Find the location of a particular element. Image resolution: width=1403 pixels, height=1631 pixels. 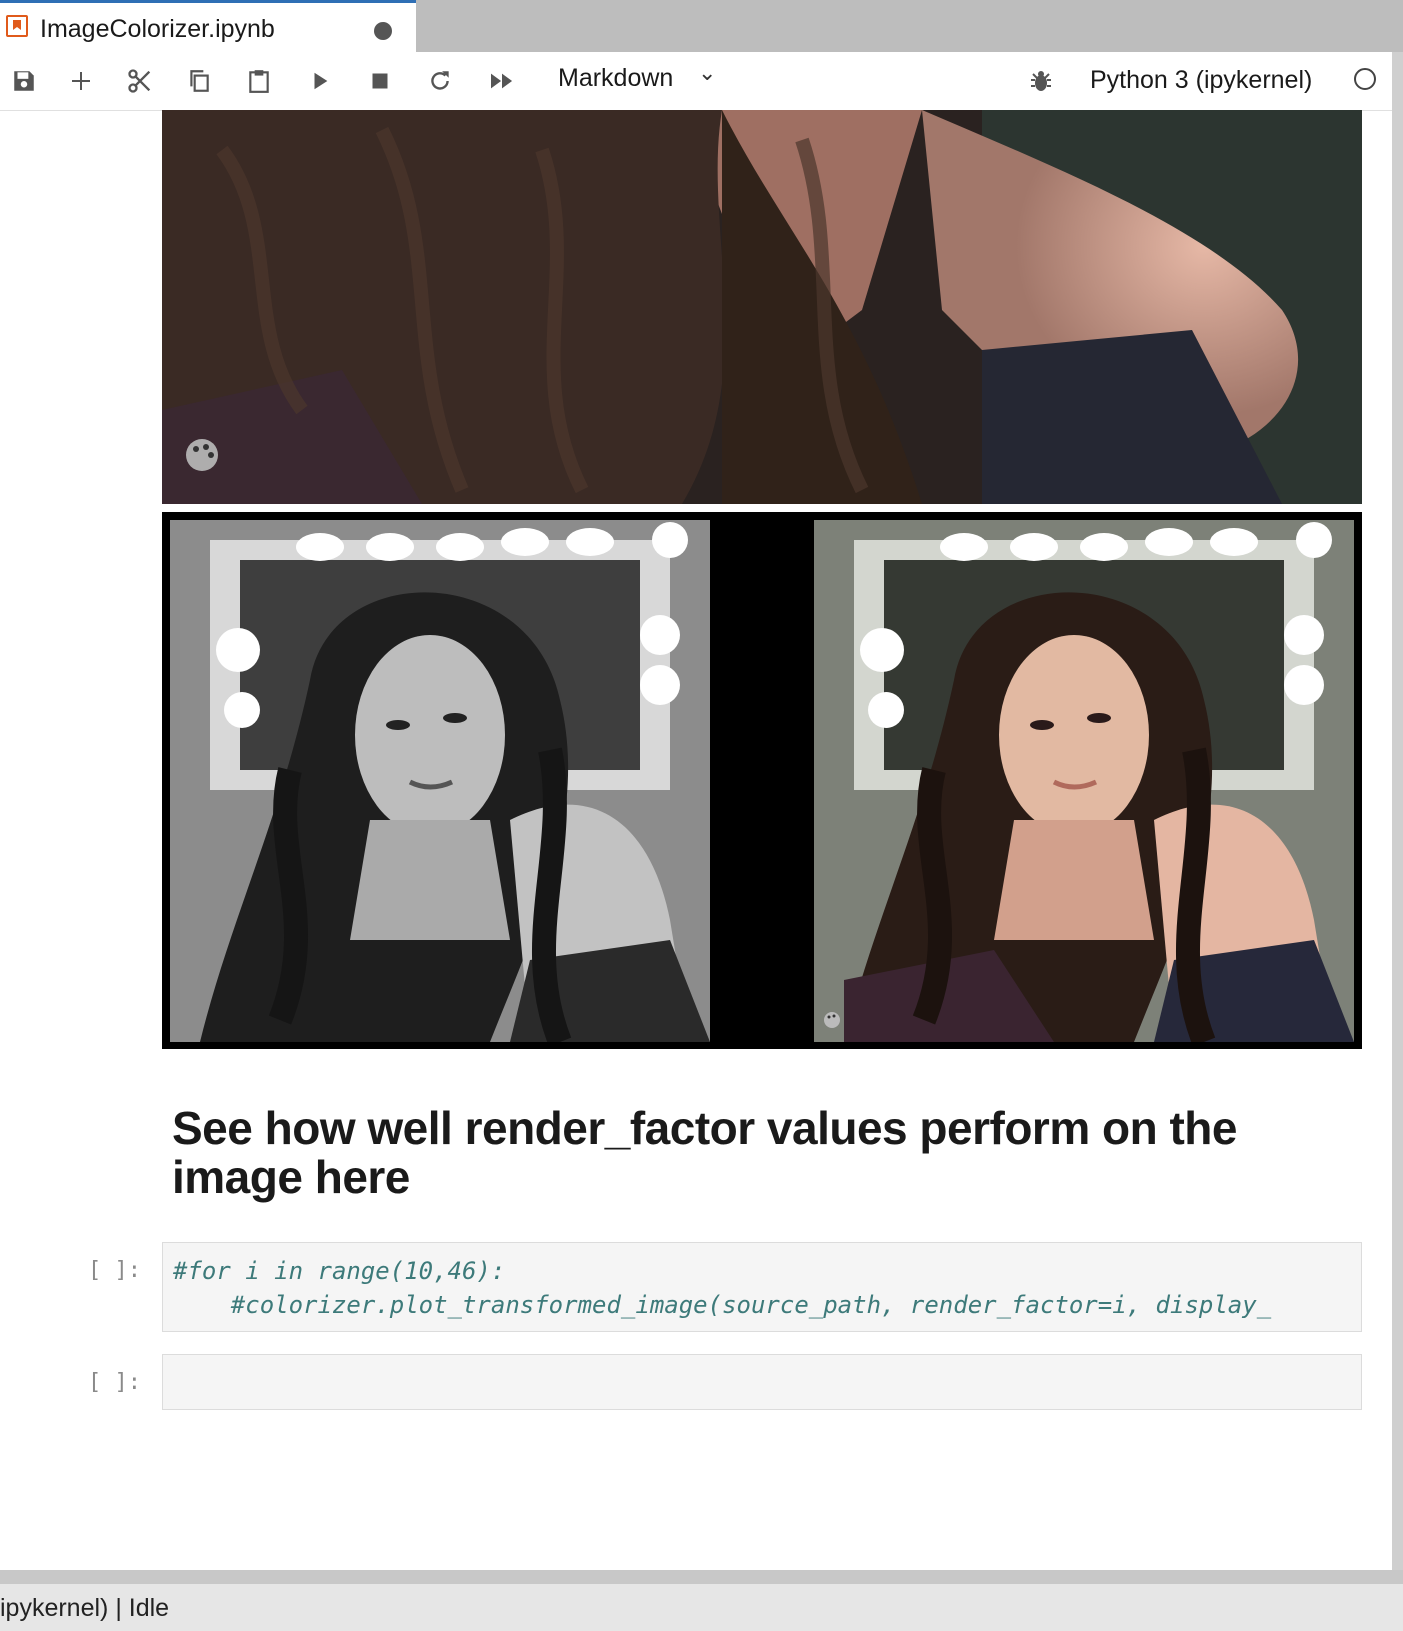

paste-icon is located at coordinates (259, 81).